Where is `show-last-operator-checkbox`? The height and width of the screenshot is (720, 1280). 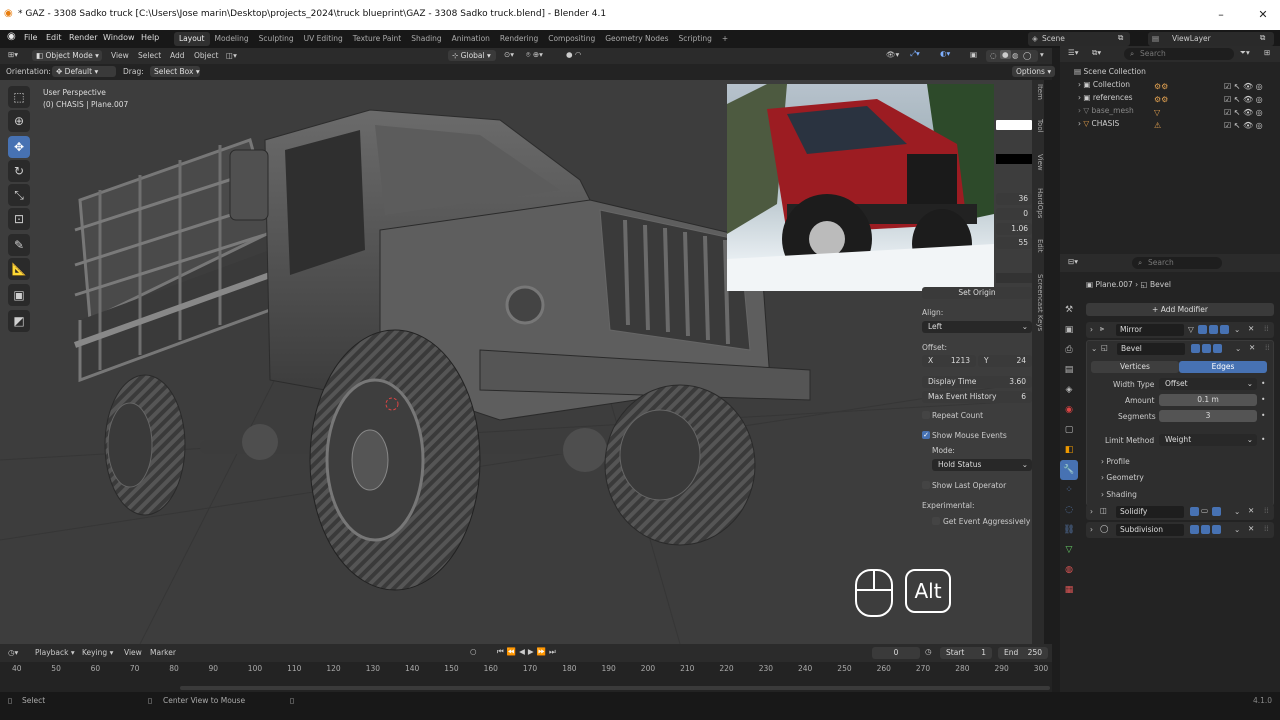 show-last-operator-checkbox is located at coordinates (926, 485).